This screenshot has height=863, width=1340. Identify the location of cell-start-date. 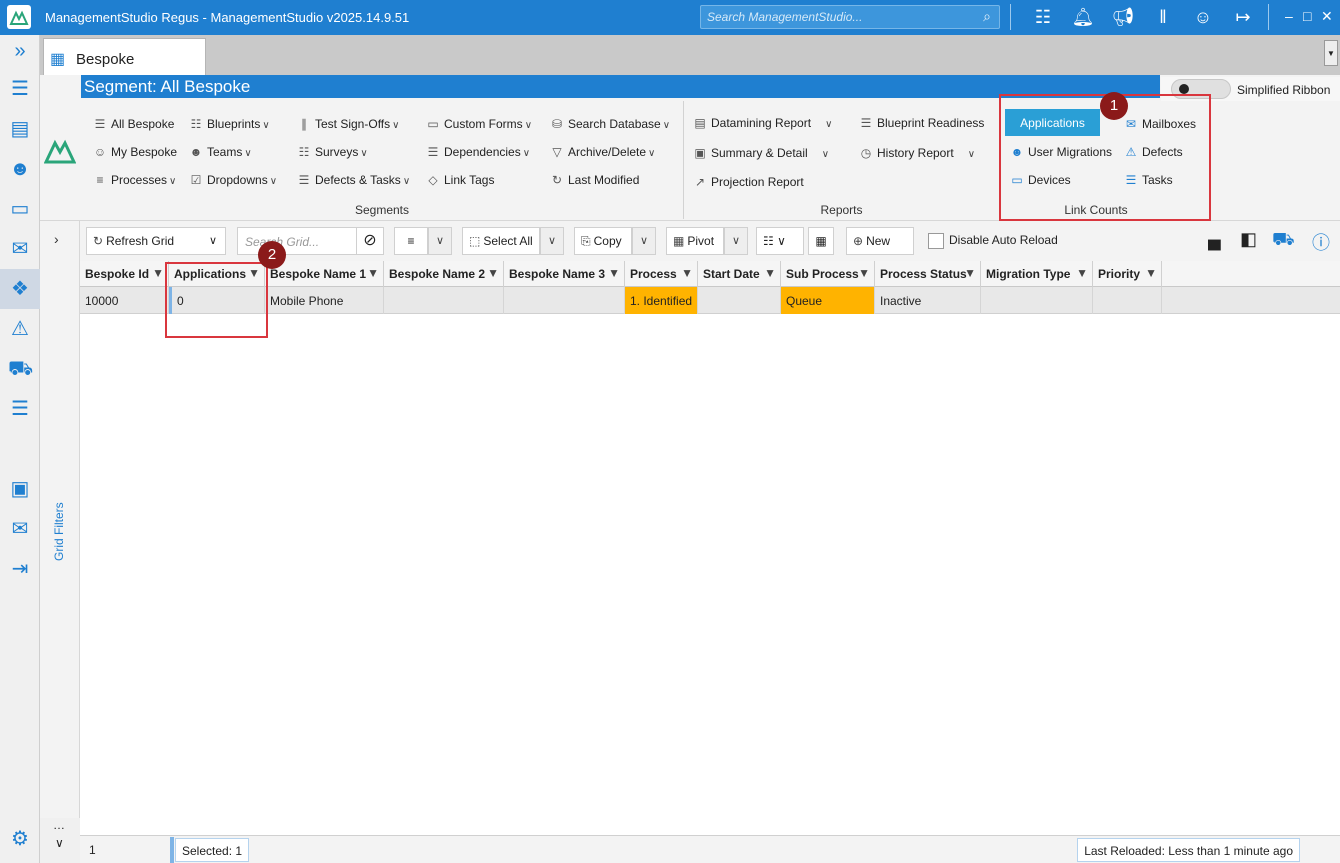
(739, 300).